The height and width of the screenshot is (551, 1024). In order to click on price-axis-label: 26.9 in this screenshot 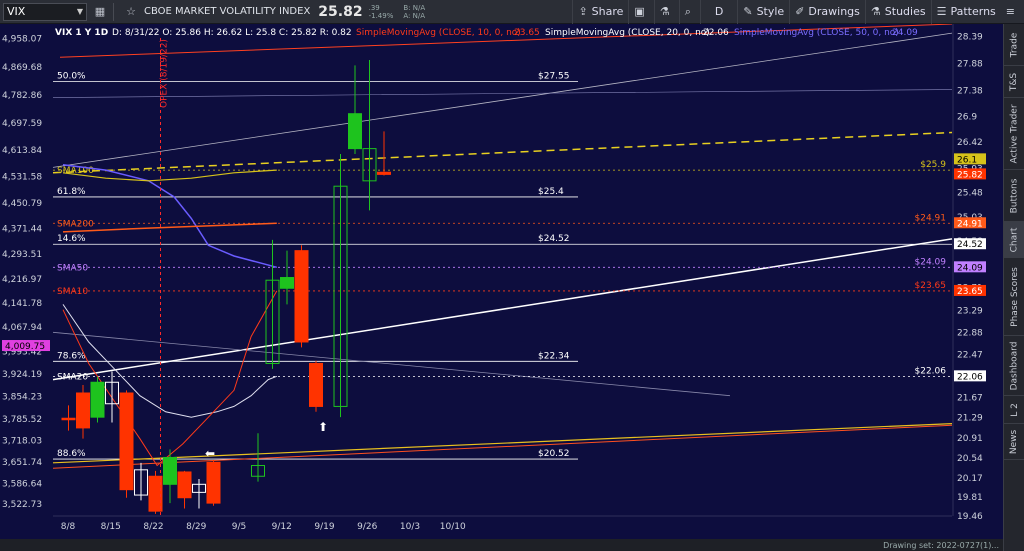, I will do `click(967, 117)`.